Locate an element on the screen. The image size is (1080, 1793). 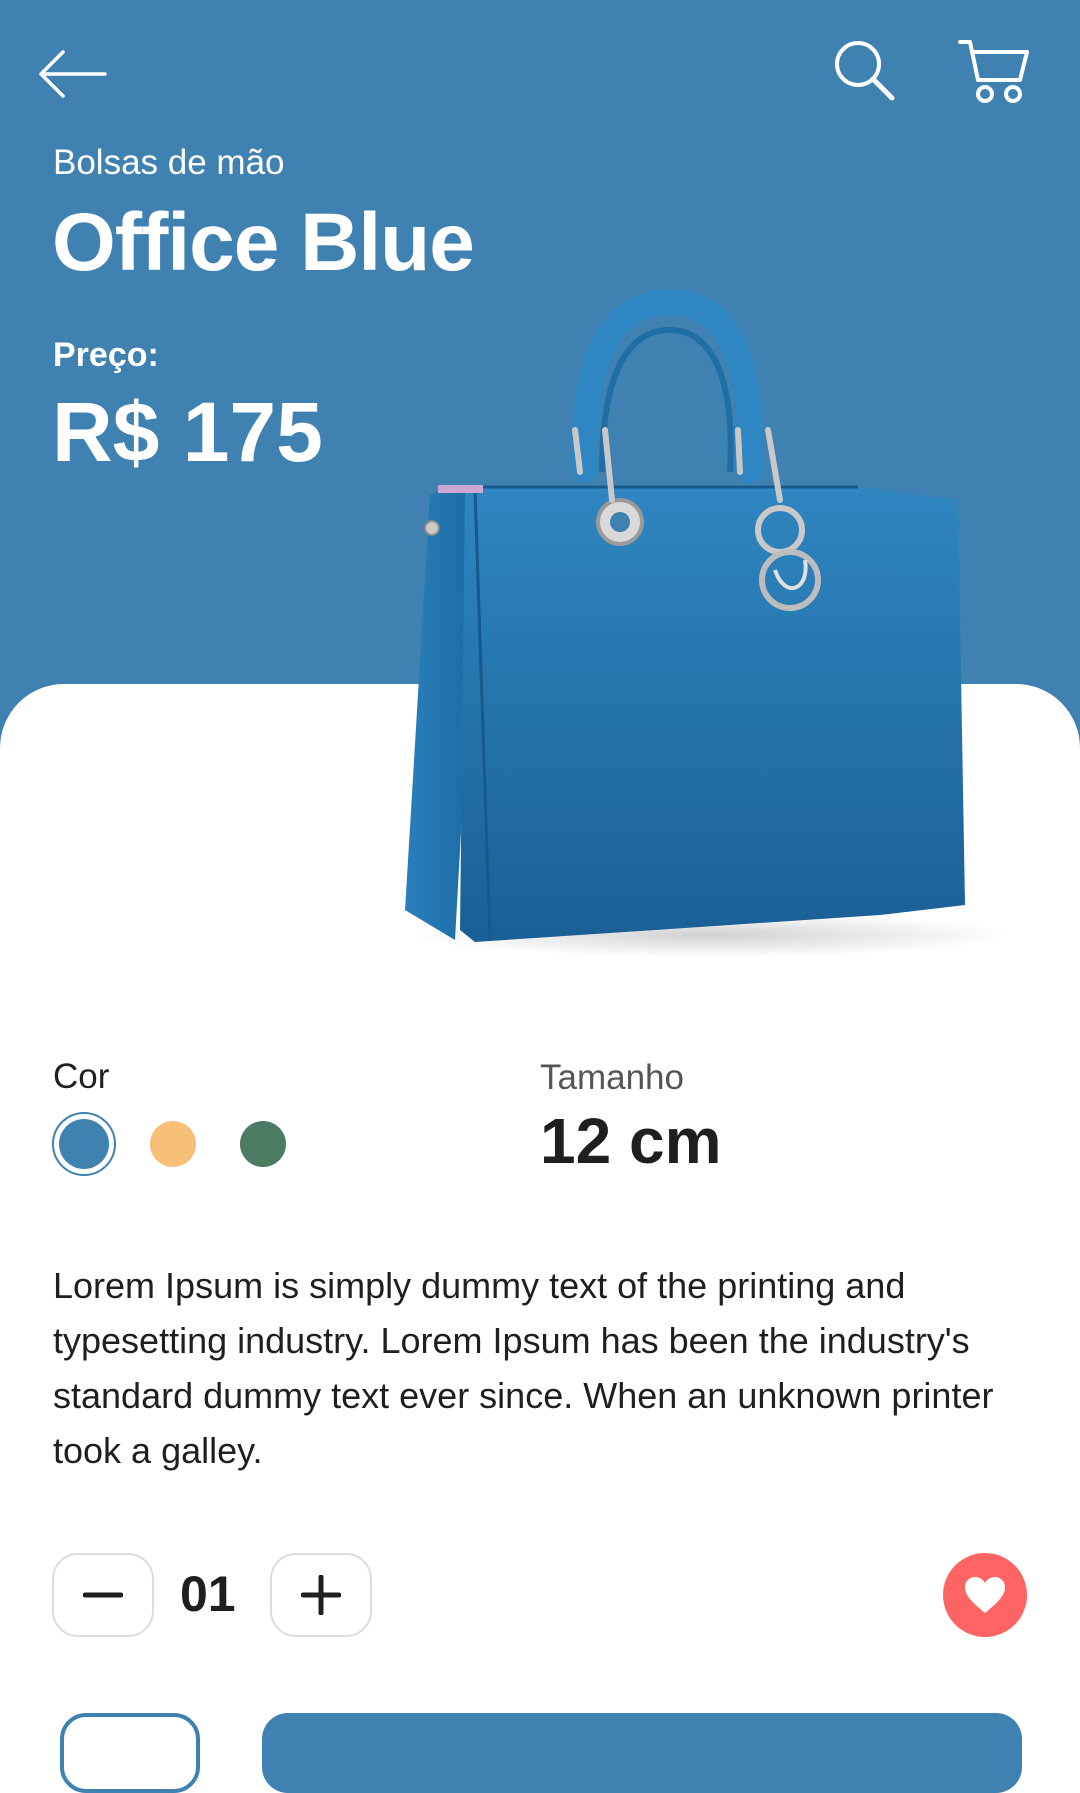
arrow-left-icon is located at coordinates (73, 74).